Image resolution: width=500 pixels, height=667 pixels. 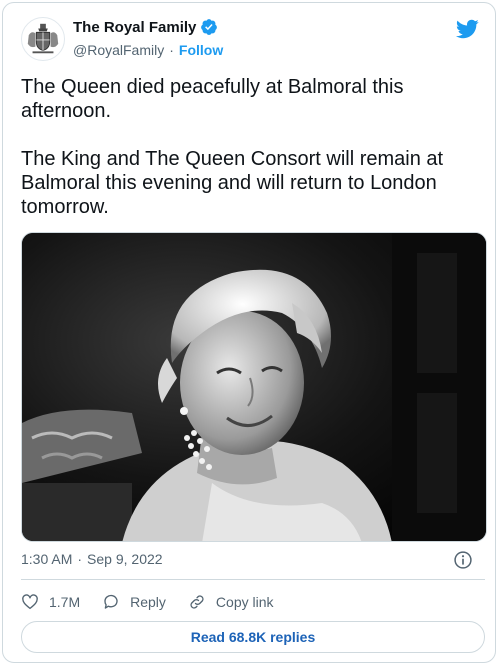 I want to click on handle-row: @RoyalFamily · Follow, so click(x=148, y=50).